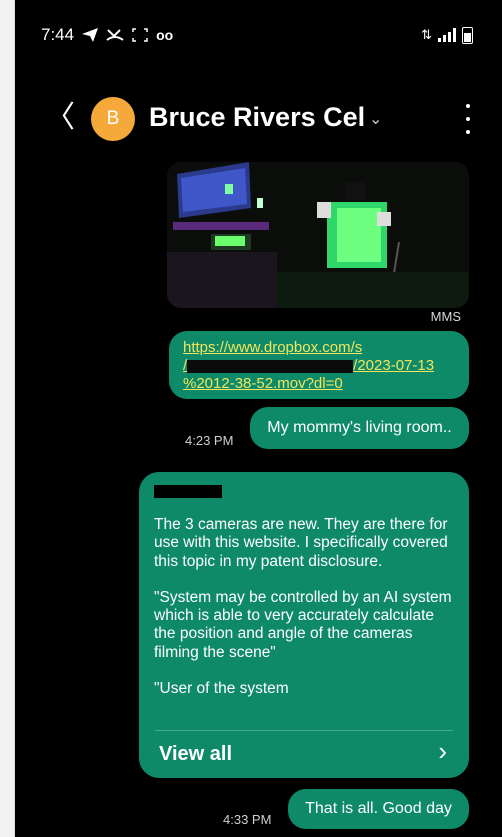 Image resolution: width=502 pixels, height=837 pixels. What do you see at coordinates (257, 35) in the screenshot?
I see `status-bar: 7:44 oo ⇅` at bounding box center [257, 35].